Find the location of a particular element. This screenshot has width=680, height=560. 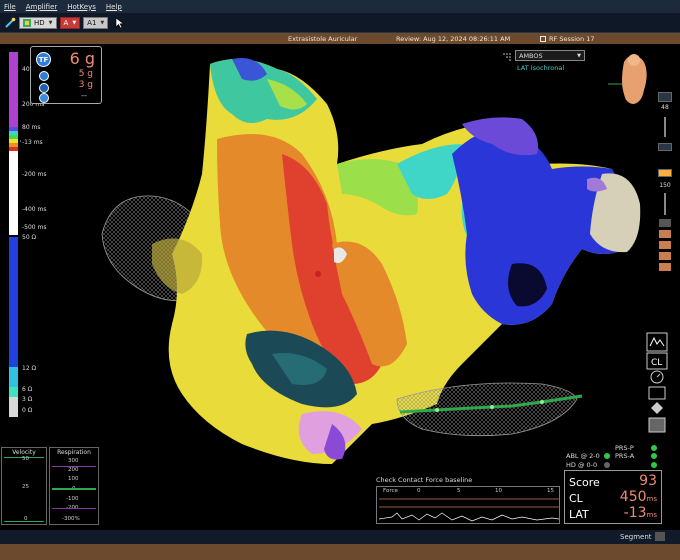

velocity-panel: Velocity 50 25 0 is located at coordinates (24, 486).